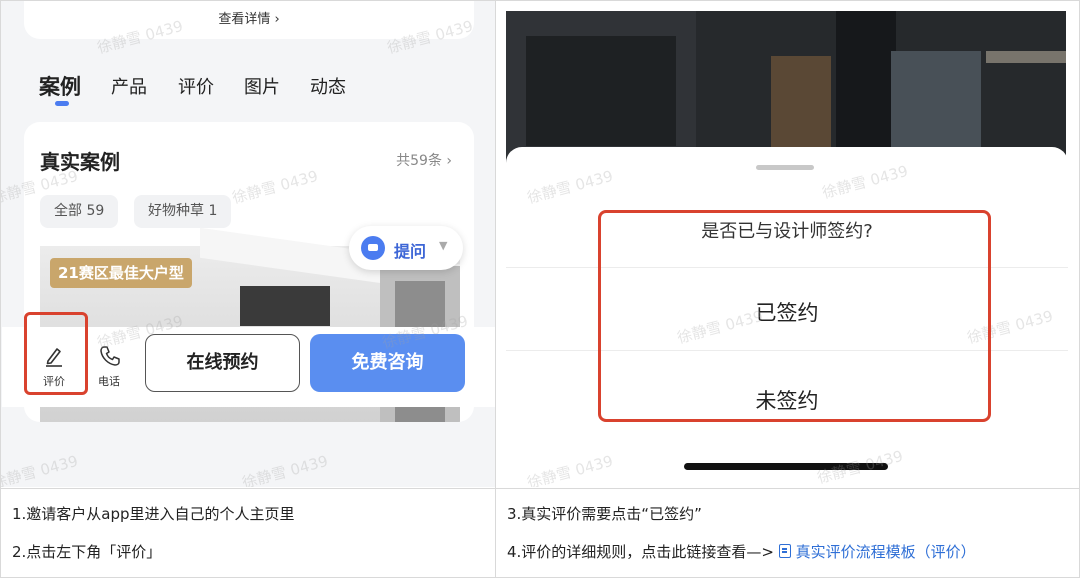 This screenshot has width=1080, height=578. I want to click on caption-step-4-text: 4.评价的详细规则，点击此链接查看—>, so click(640, 552).